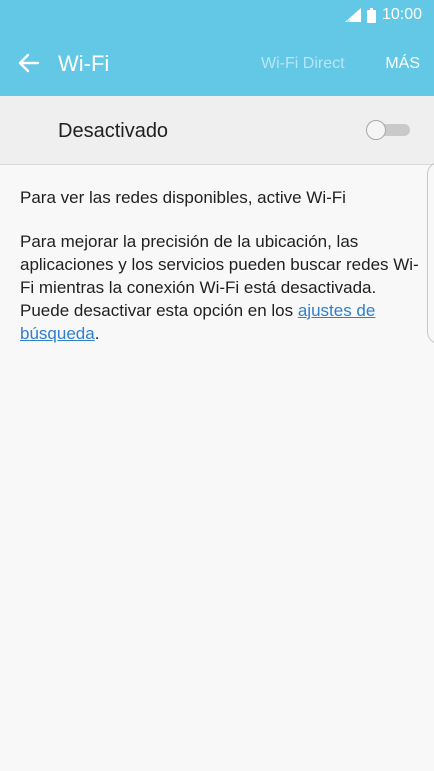 This screenshot has width=434, height=771. I want to click on battery-icon, so click(371, 15).